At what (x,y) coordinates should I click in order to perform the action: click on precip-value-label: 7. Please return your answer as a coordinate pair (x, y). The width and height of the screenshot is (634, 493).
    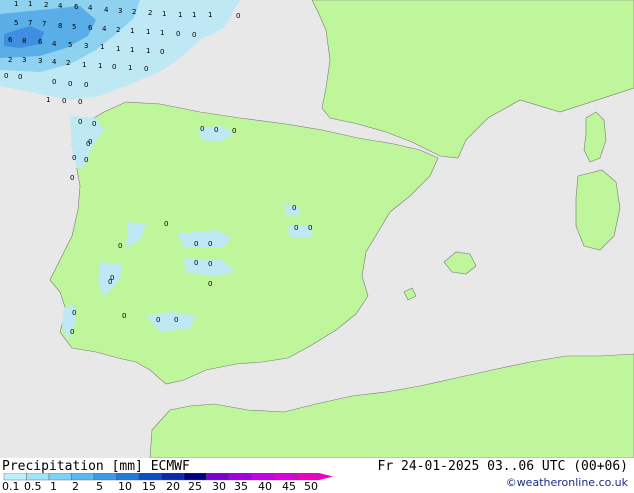
    Looking at the image, I should click on (30, 23).